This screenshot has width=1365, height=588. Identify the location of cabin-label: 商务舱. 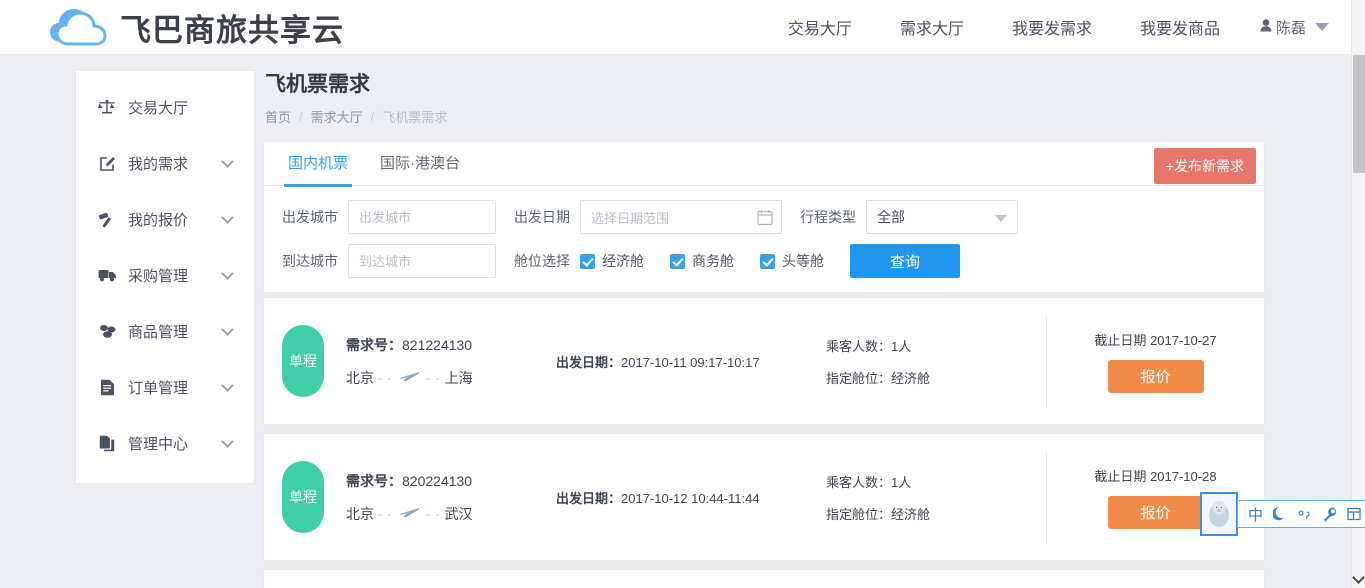
(713, 261).